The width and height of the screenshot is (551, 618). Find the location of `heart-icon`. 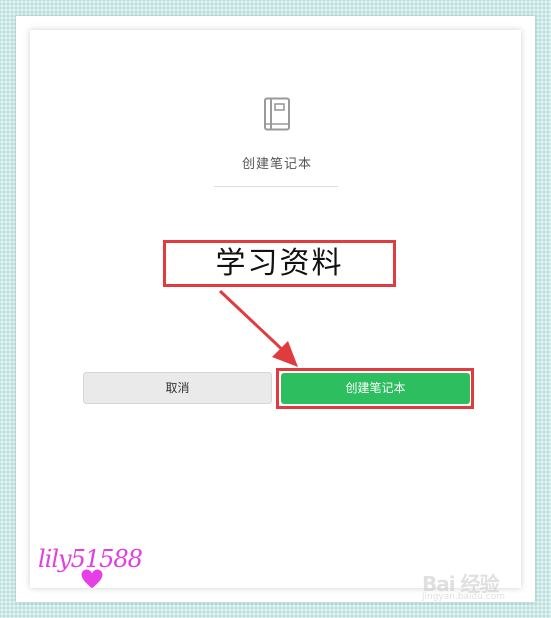

heart-icon is located at coordinates (92, 579).